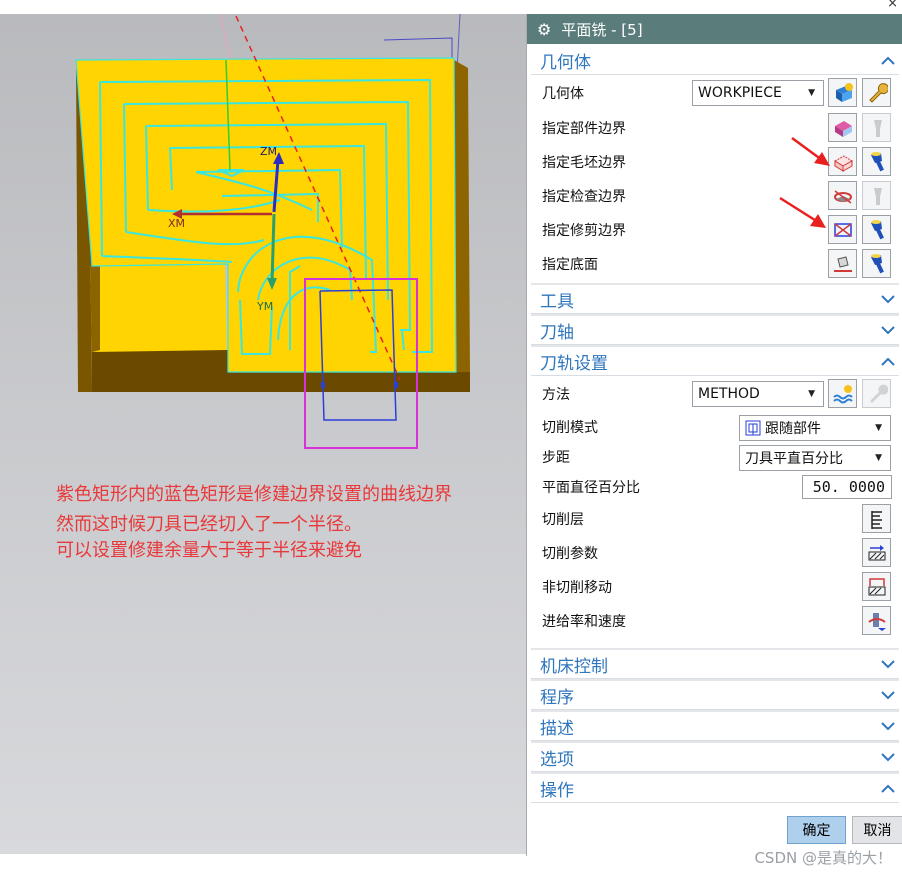  I want to click on row-floor: 指定底面, so click(715, 264).